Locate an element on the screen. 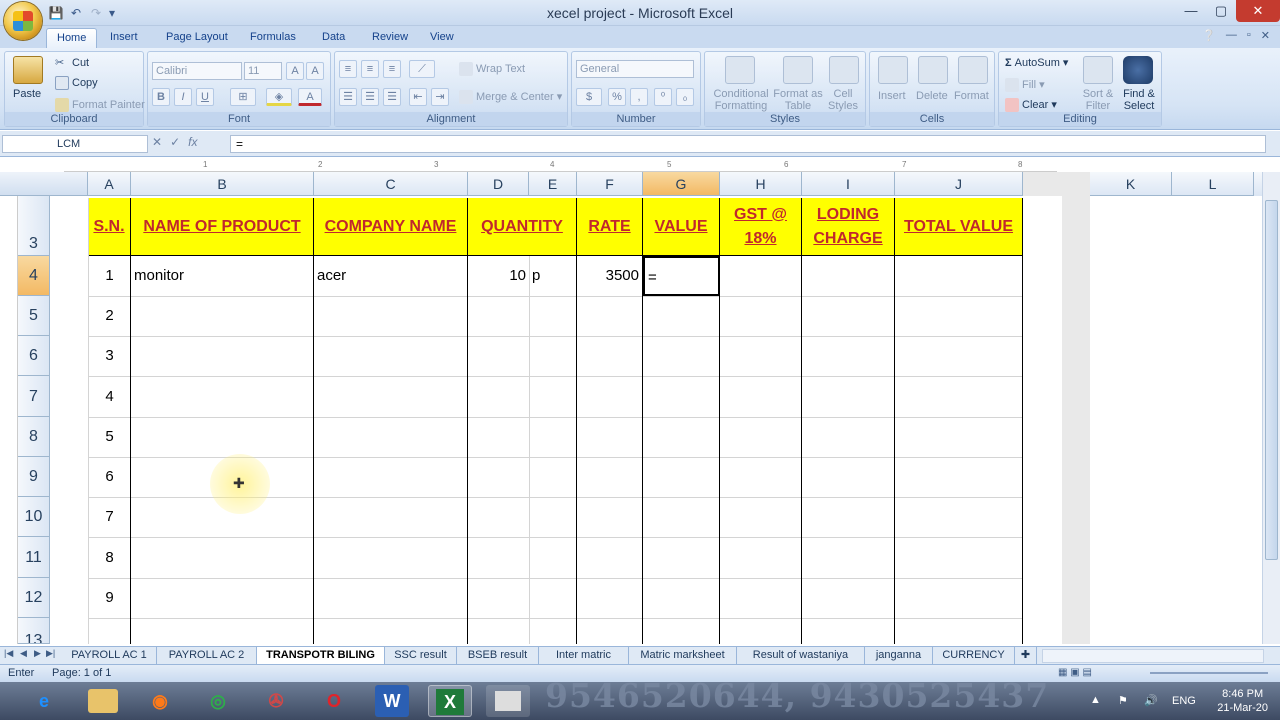 The height and width of the screenshot is (720, 1280). cell-c4: acer is located at coordinates (391, 276).